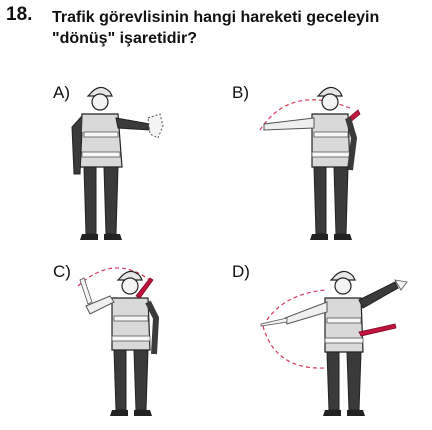 This screenshot has width=432, height=430. Describe the element at coordinates (115, 164) in the screenshot. I see `option-a-figure` at that location.